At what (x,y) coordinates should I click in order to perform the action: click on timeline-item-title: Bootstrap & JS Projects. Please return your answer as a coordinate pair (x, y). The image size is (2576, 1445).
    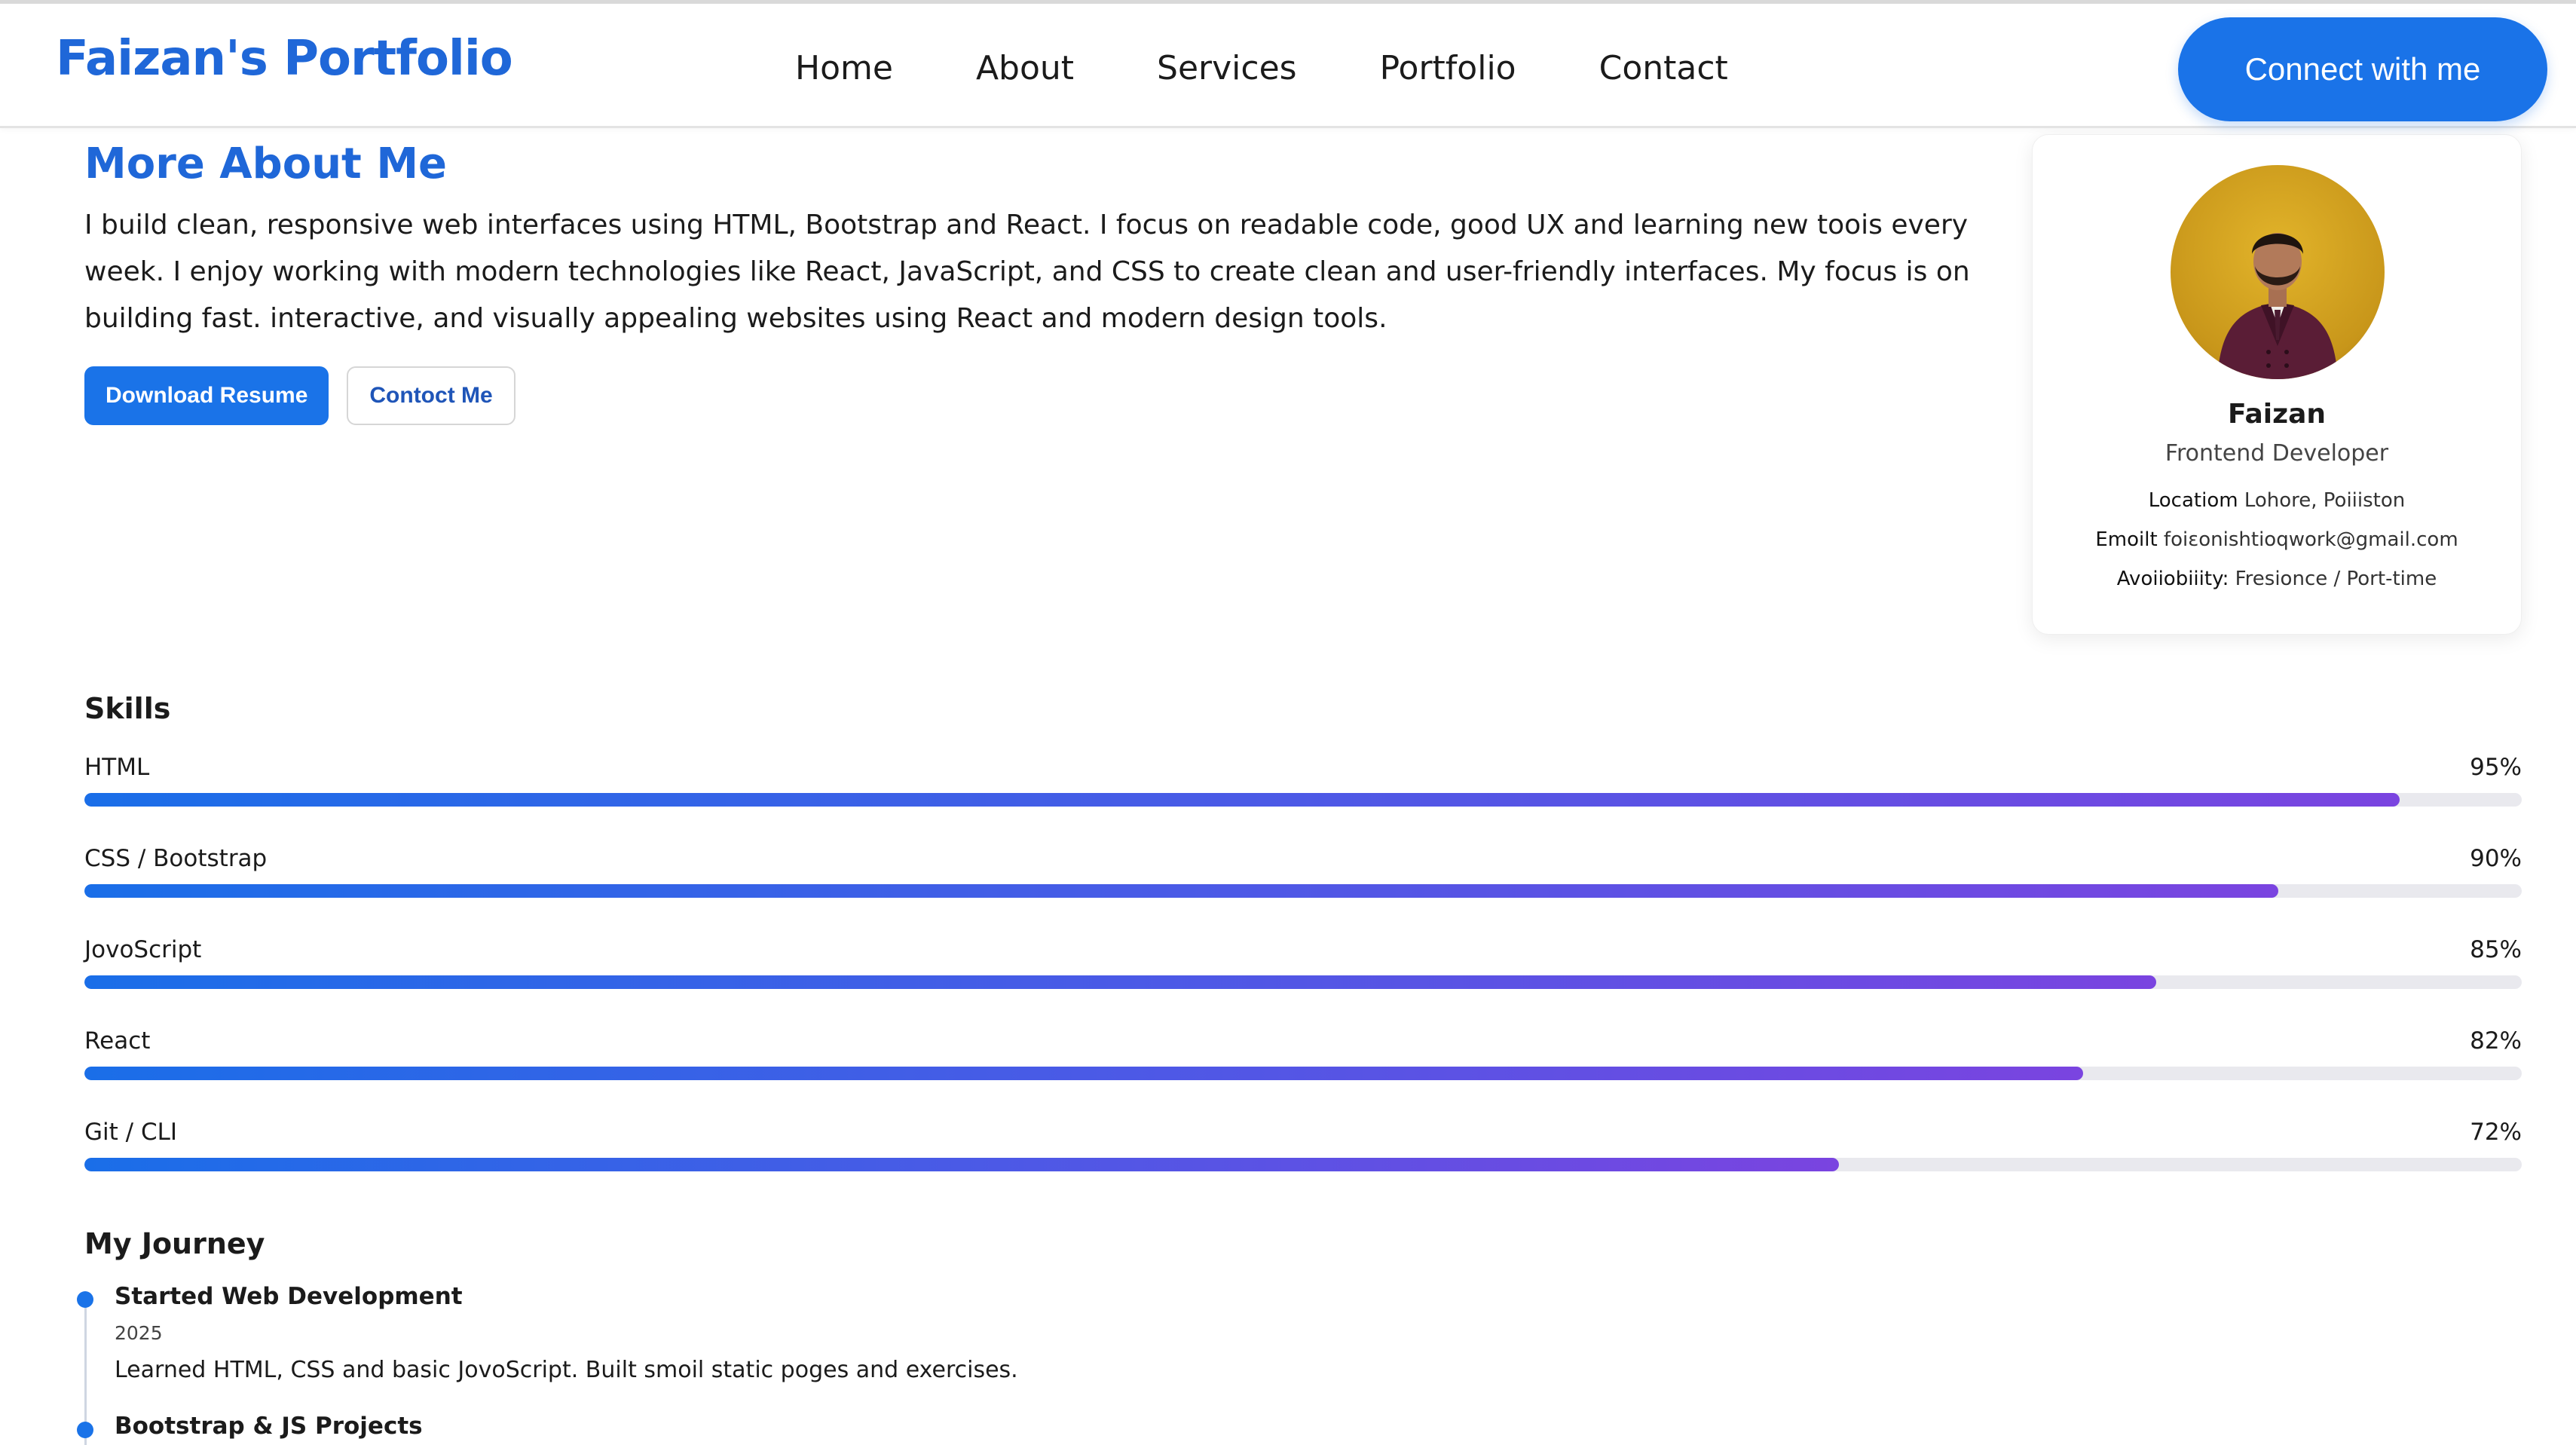
    Looking at the image, I should click on (269, 1426).